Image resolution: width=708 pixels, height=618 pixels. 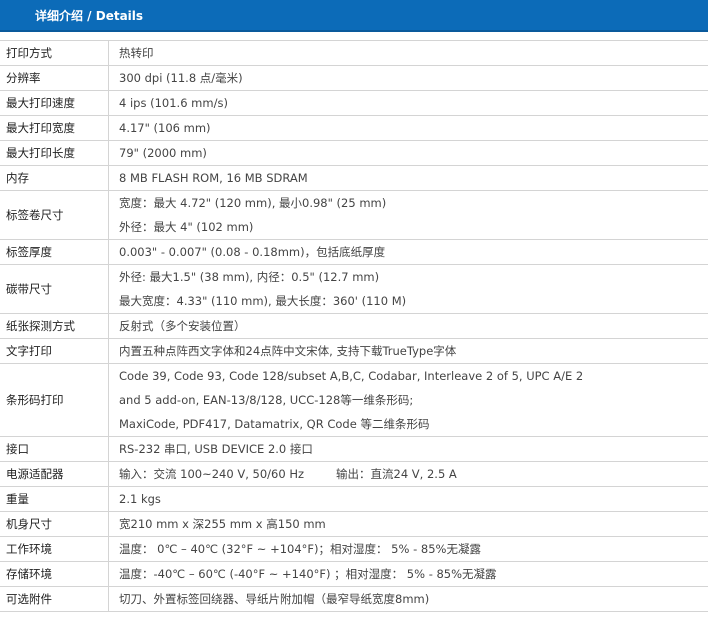 I want to click on spec-value: 79" (2000 mm), so click(x=408, y=153).